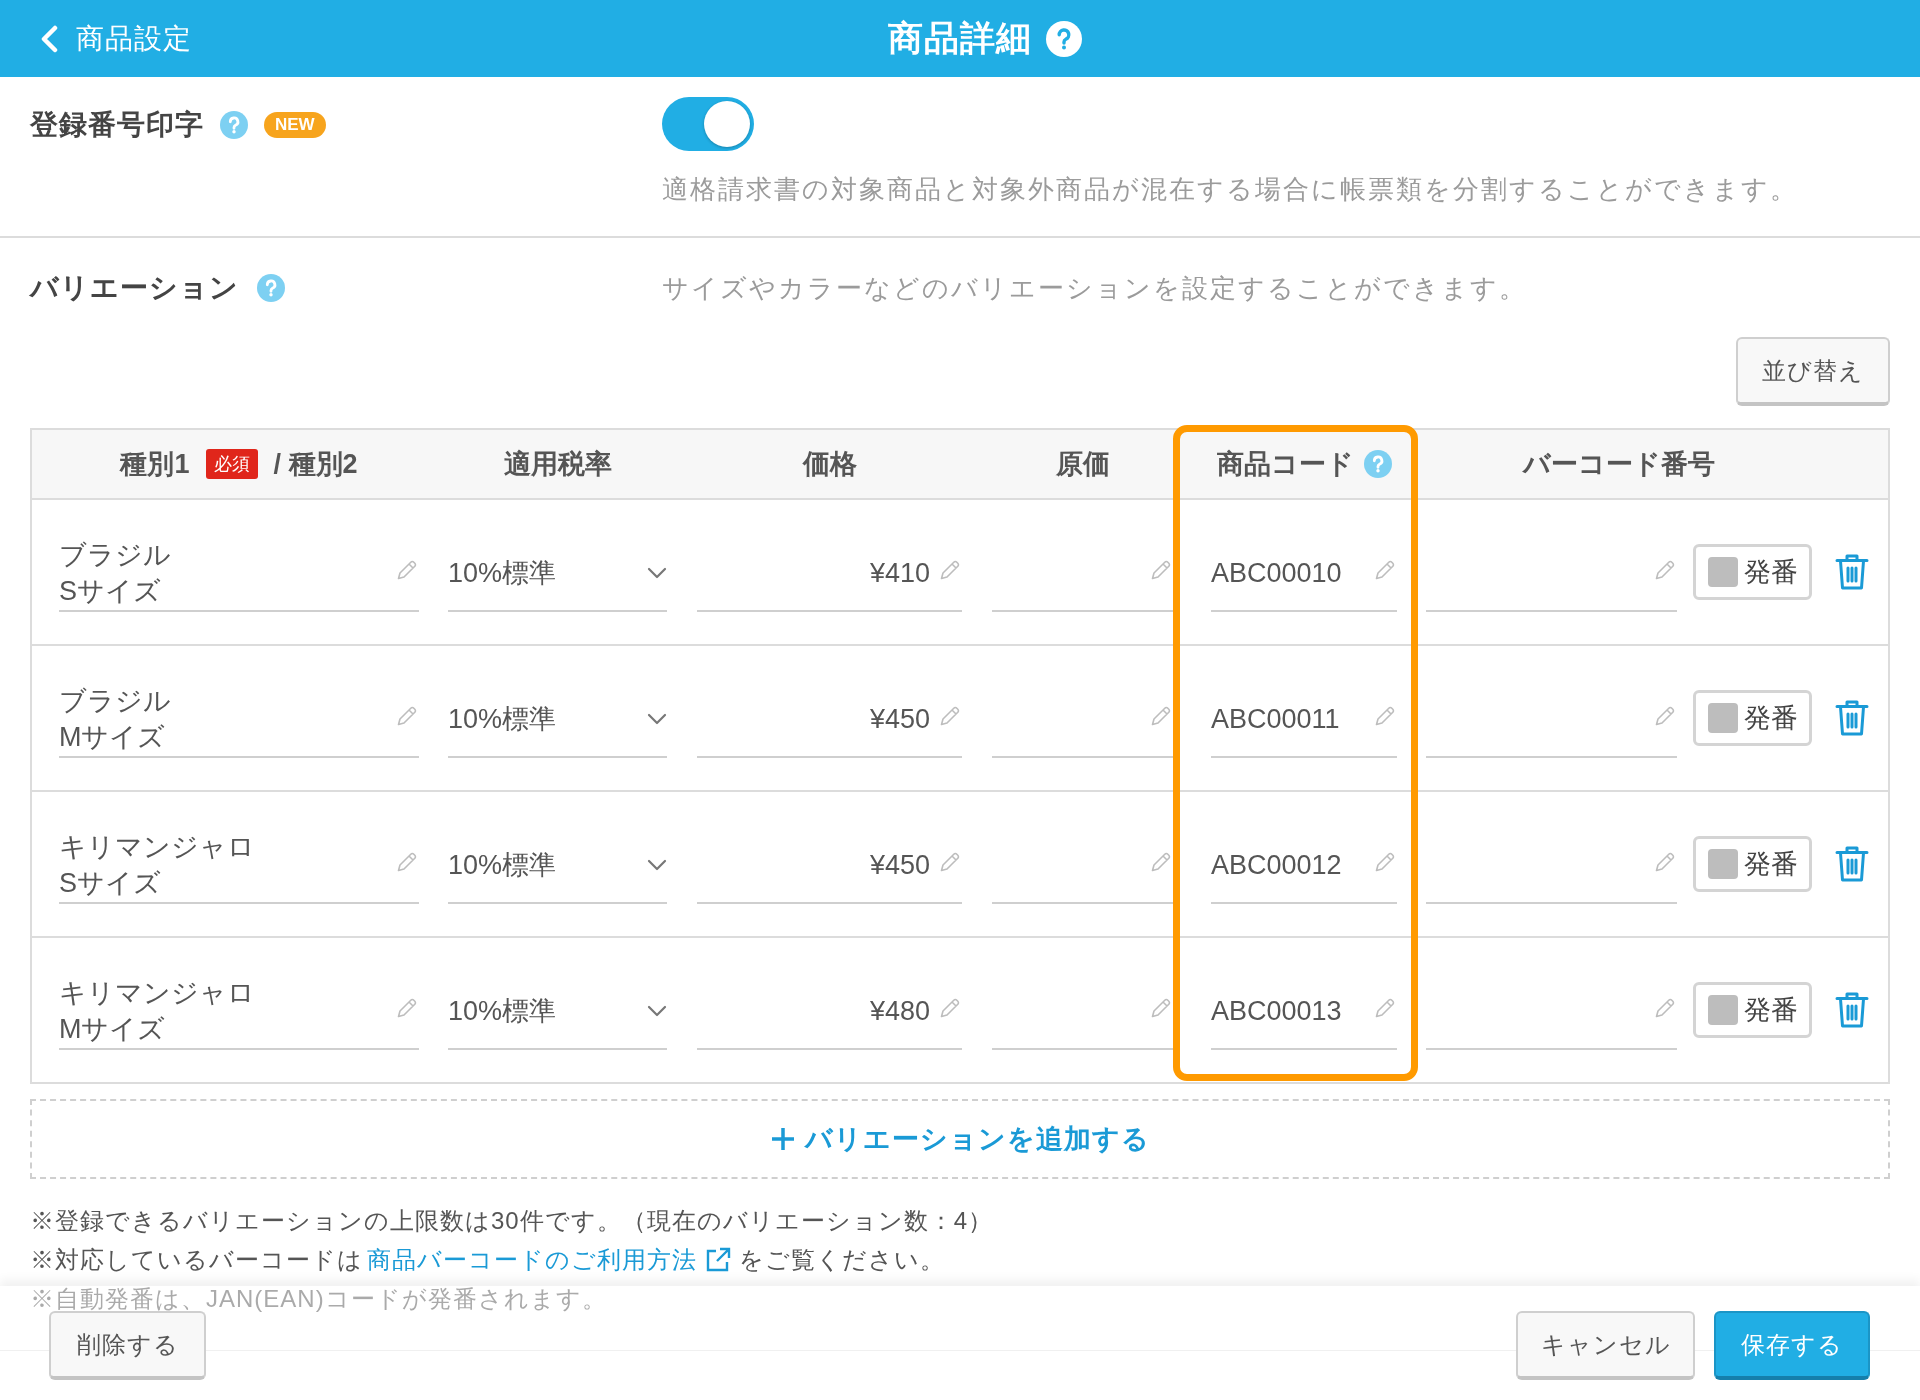 Image resolution: width=1920 pixels, height=1400 pixels. What do you see at coordinates (829, 464) in the screenshot?
I see `column-header: 価格` at bounding box center [829, 464].